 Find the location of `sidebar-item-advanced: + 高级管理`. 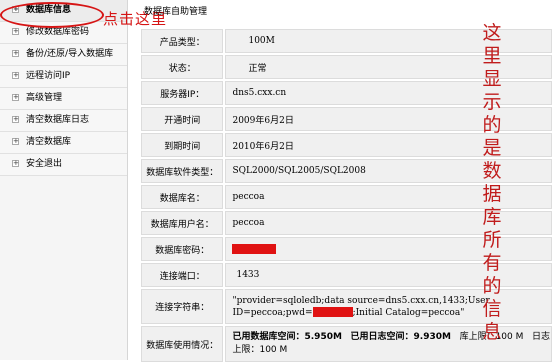

sidebar-item-advanced: + 高级管理 is located at coordinates (63, 99).